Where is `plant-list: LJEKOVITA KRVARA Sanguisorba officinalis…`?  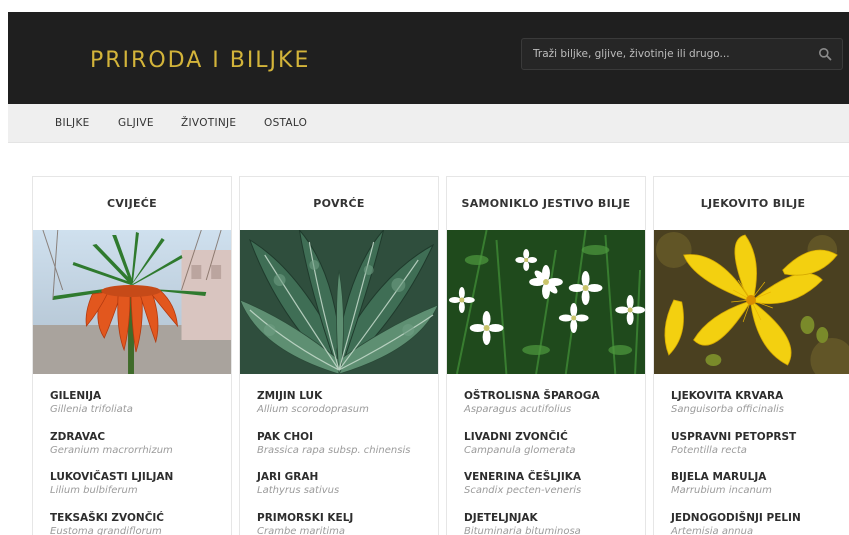 plant-list: LJEKOVITA KRVARA Sanguisorba officinalis… is located at coordinates (760, 462).